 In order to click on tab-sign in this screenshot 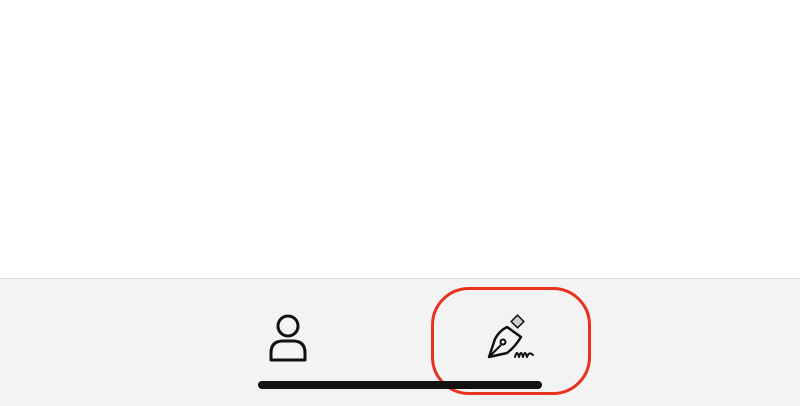, I will do `click(511, 339)`.